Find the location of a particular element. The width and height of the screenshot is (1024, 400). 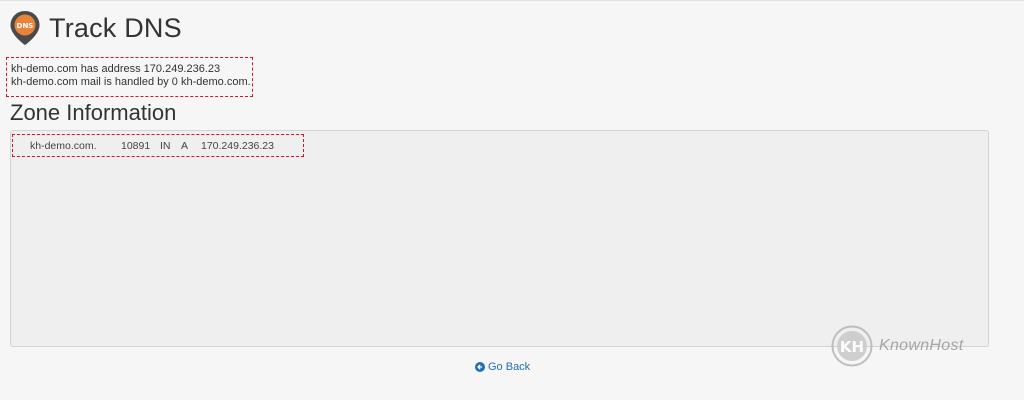

dns-icon-label: DNS is located at coordinates (25, 26).